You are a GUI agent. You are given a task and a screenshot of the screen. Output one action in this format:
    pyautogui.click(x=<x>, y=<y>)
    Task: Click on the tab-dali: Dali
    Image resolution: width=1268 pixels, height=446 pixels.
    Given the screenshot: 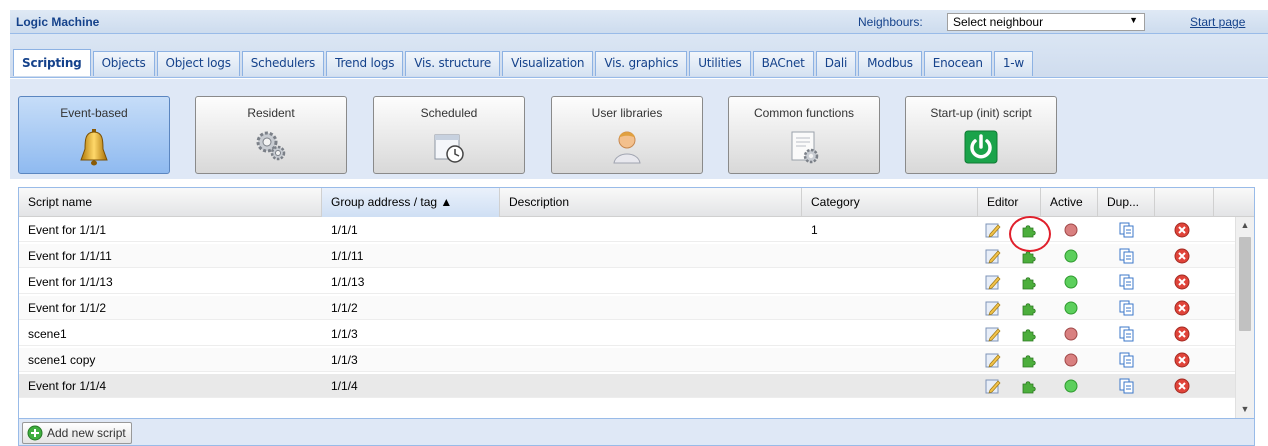 What is the action you would take?
    pyautogui.click(x=836, y=63)
    